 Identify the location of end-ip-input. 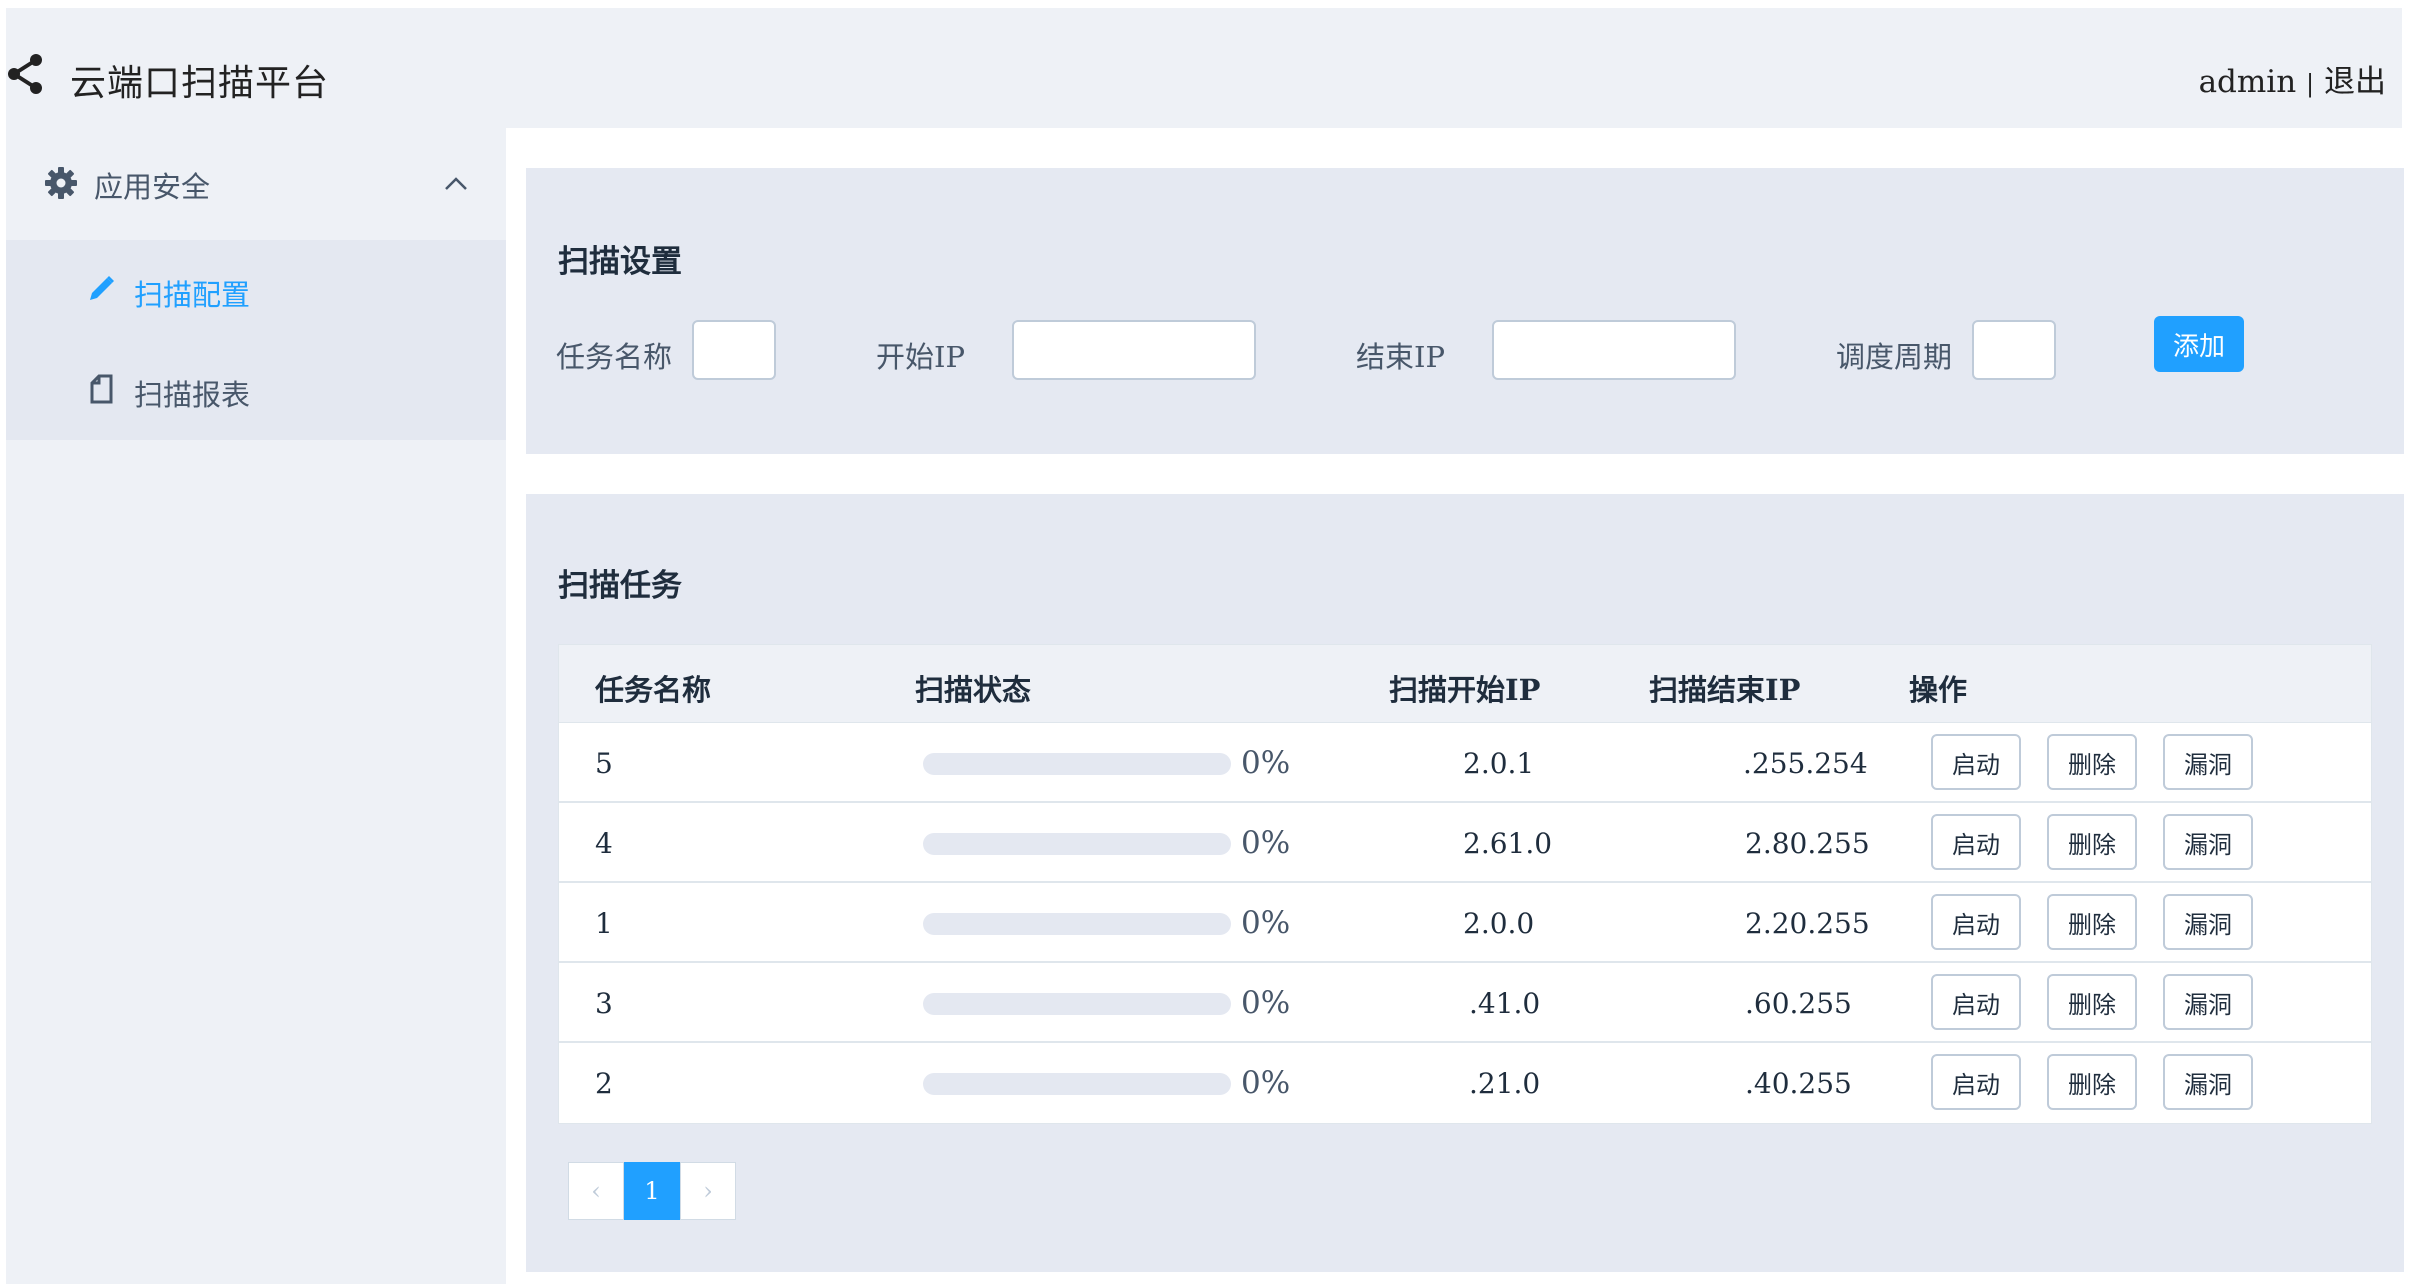
(1614, 350).